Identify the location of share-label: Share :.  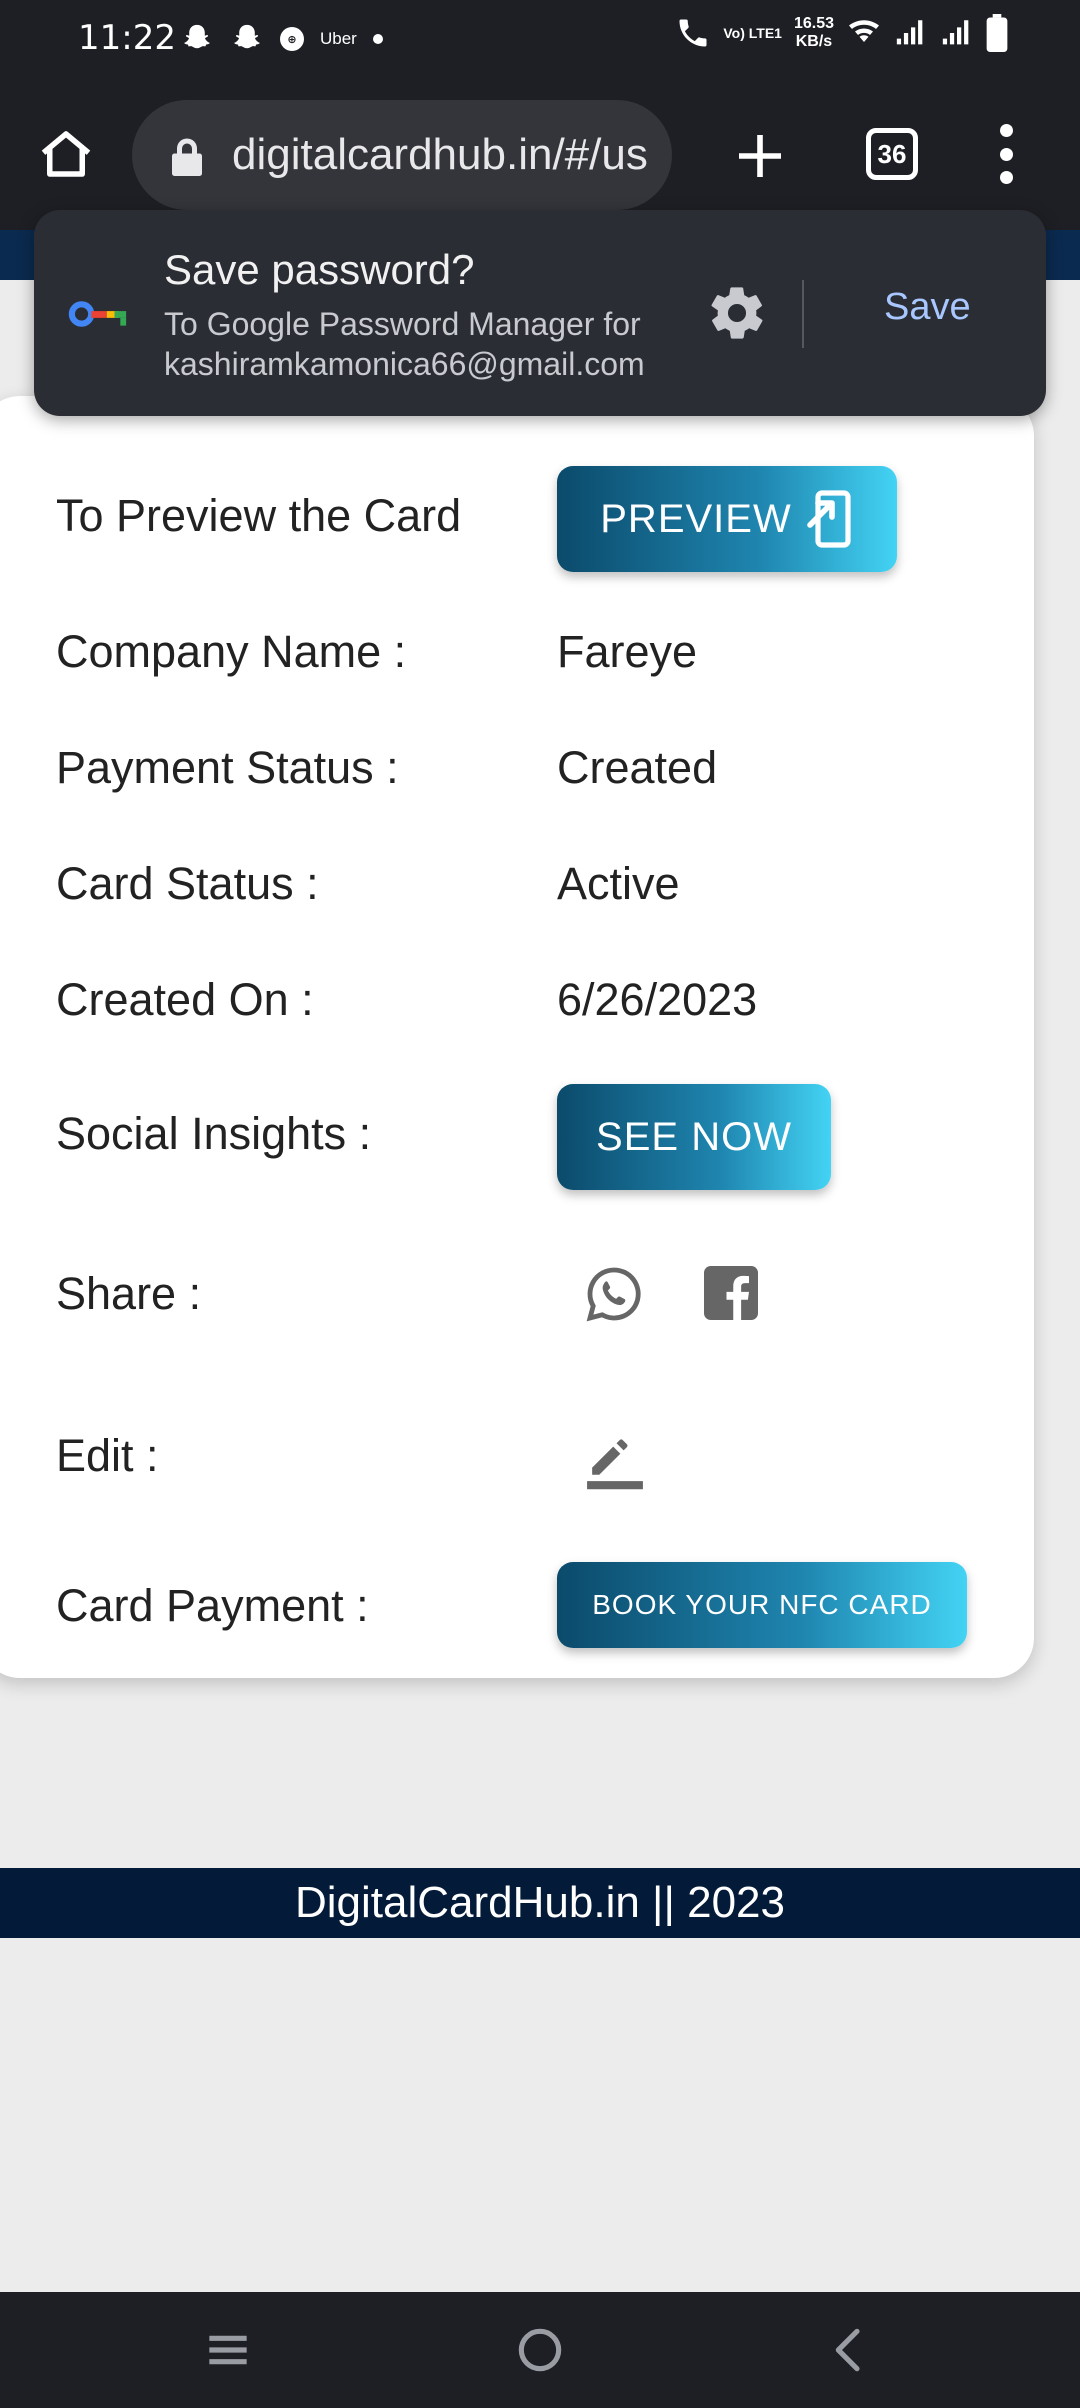
(129, 1293).